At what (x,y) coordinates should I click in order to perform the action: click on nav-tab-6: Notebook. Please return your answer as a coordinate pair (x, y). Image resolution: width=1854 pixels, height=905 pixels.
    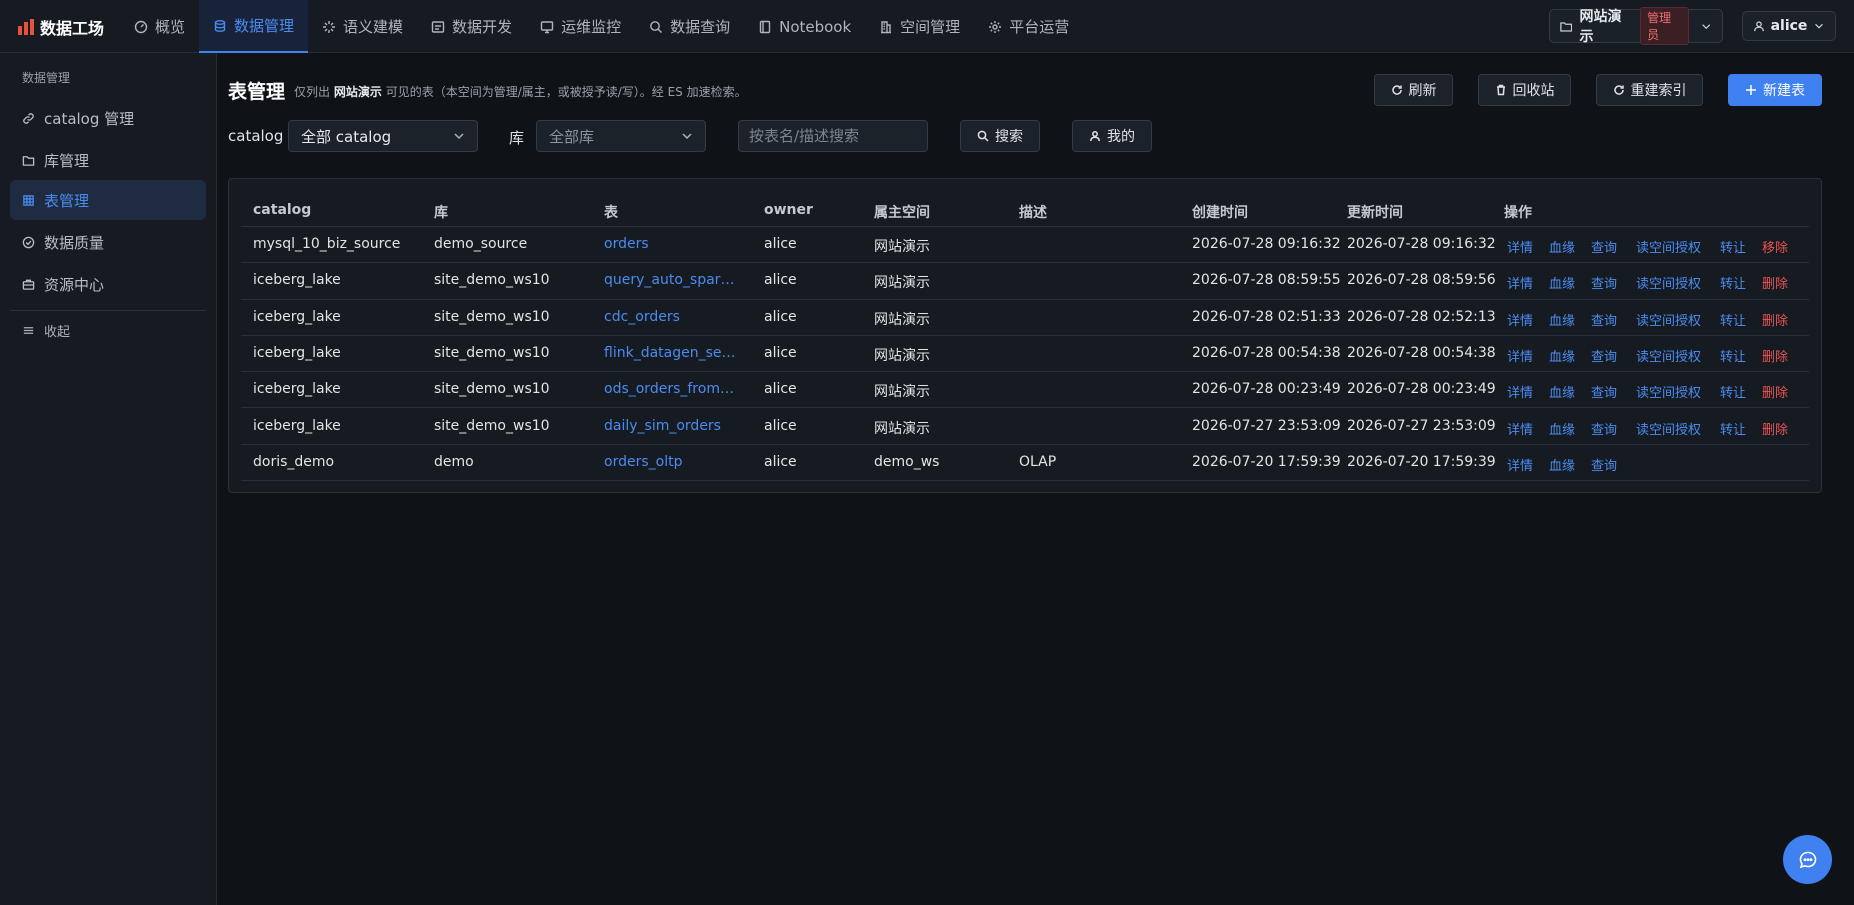
    Looking at the image, I should click on (804, 26).